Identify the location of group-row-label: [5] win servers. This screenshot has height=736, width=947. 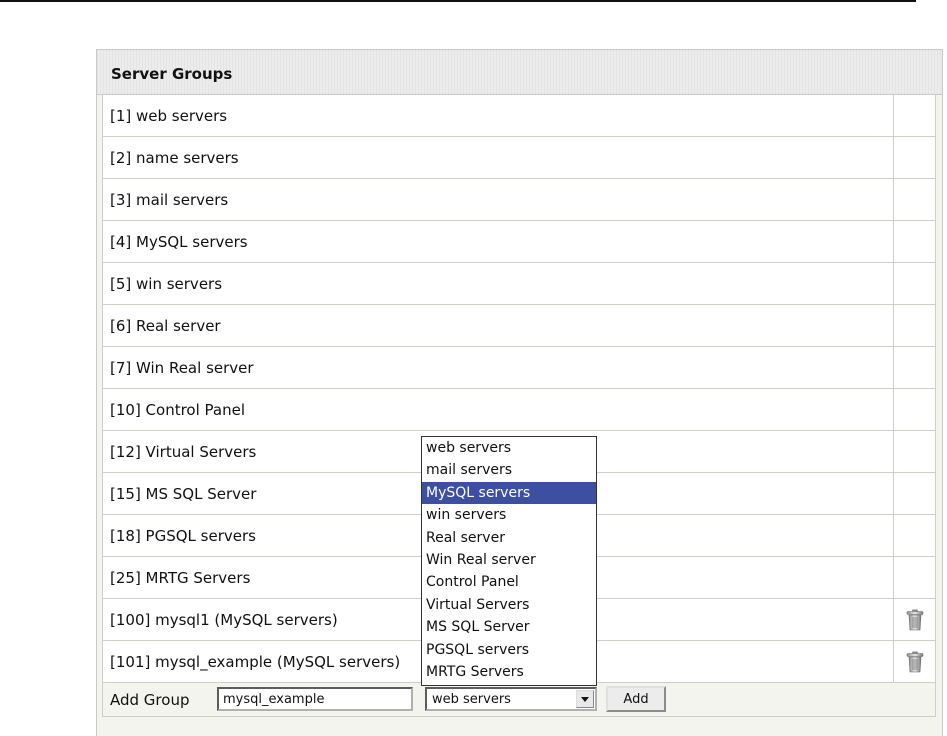
(166, 284).